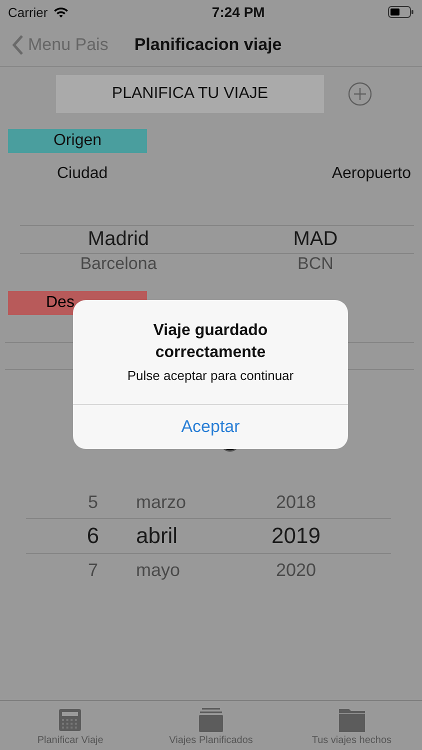 The width and height of the screenshot is (422, 750). What do you see at coordinates (28, 12) in the screenshot?
I see `carrier-label: Carrier` at bounding box center [28, 12].